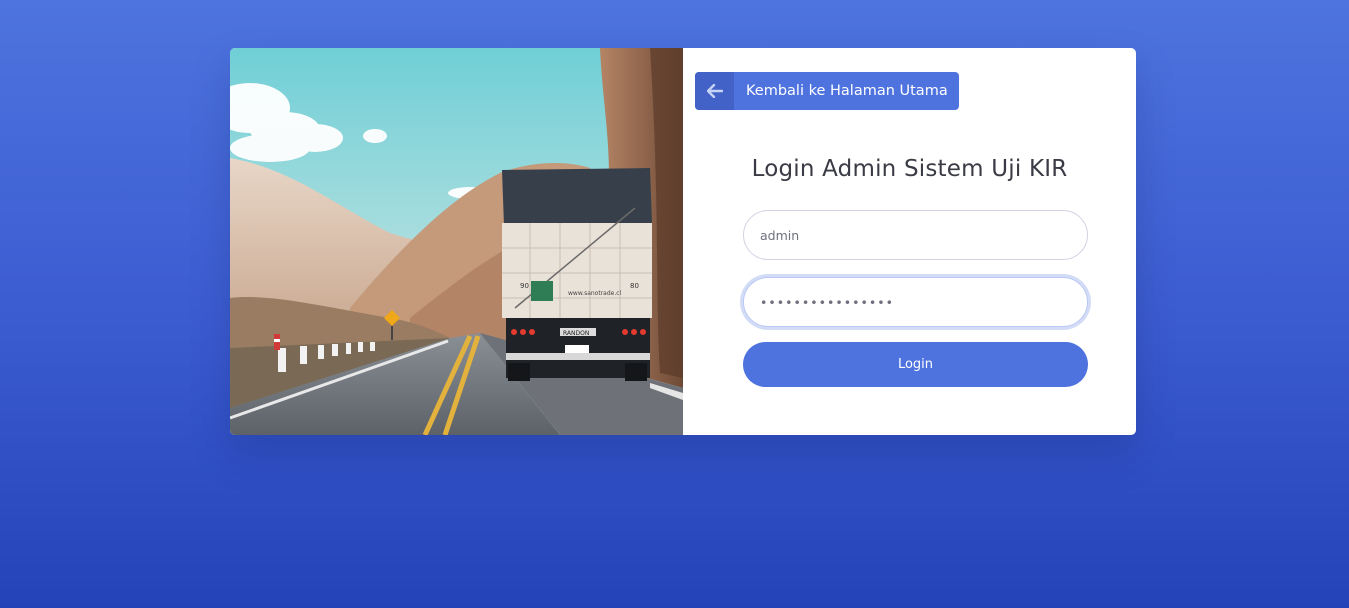  Describe the element at coordinates (595, 293) in the screenshot. I see `svg-text: www.sanotrade.cl` at that location.